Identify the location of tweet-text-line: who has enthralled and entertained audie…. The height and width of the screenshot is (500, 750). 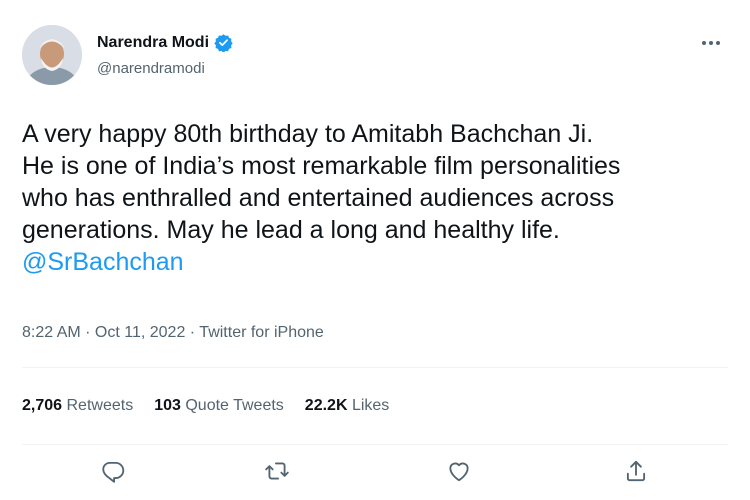
(318, 198).